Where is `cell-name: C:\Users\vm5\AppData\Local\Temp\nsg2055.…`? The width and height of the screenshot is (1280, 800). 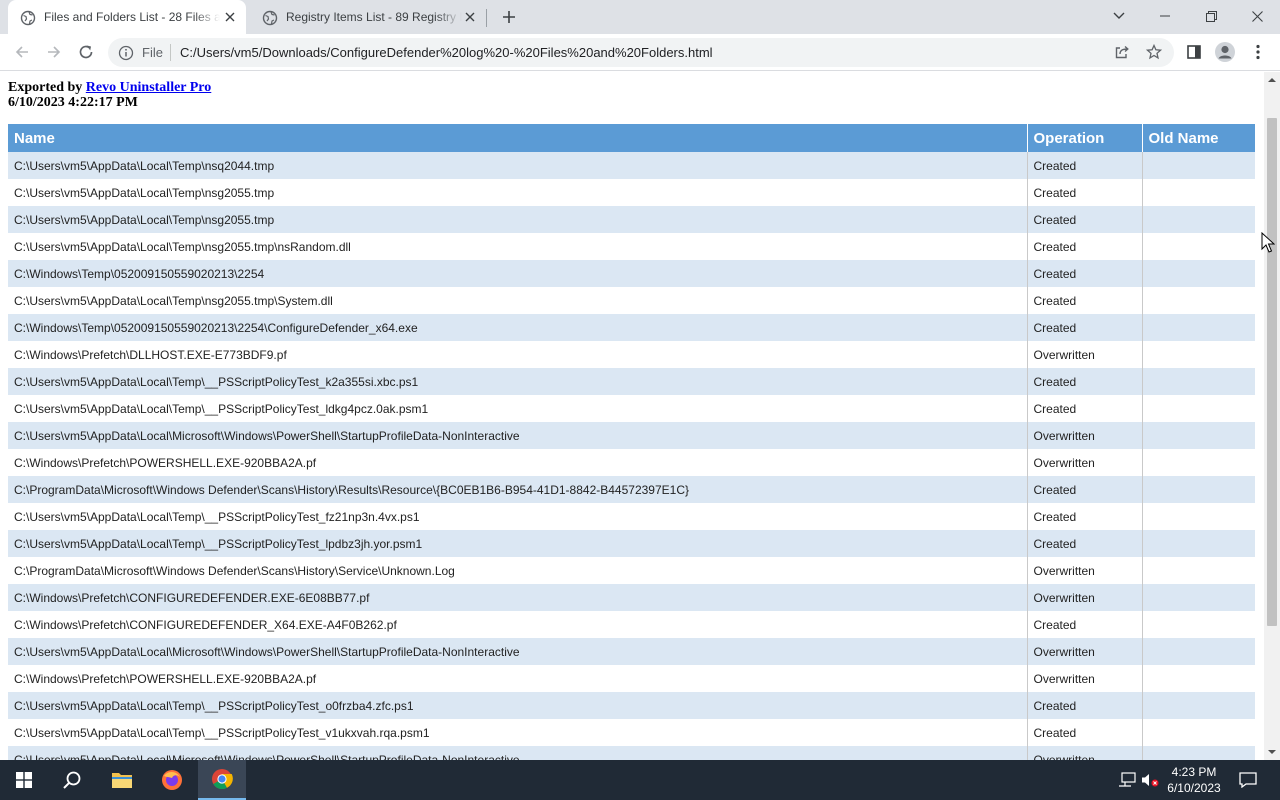
cell-name: C:\Users\vm5\AppData\Local\Temp\nsg2055.… is located at coordinates (518, 219).